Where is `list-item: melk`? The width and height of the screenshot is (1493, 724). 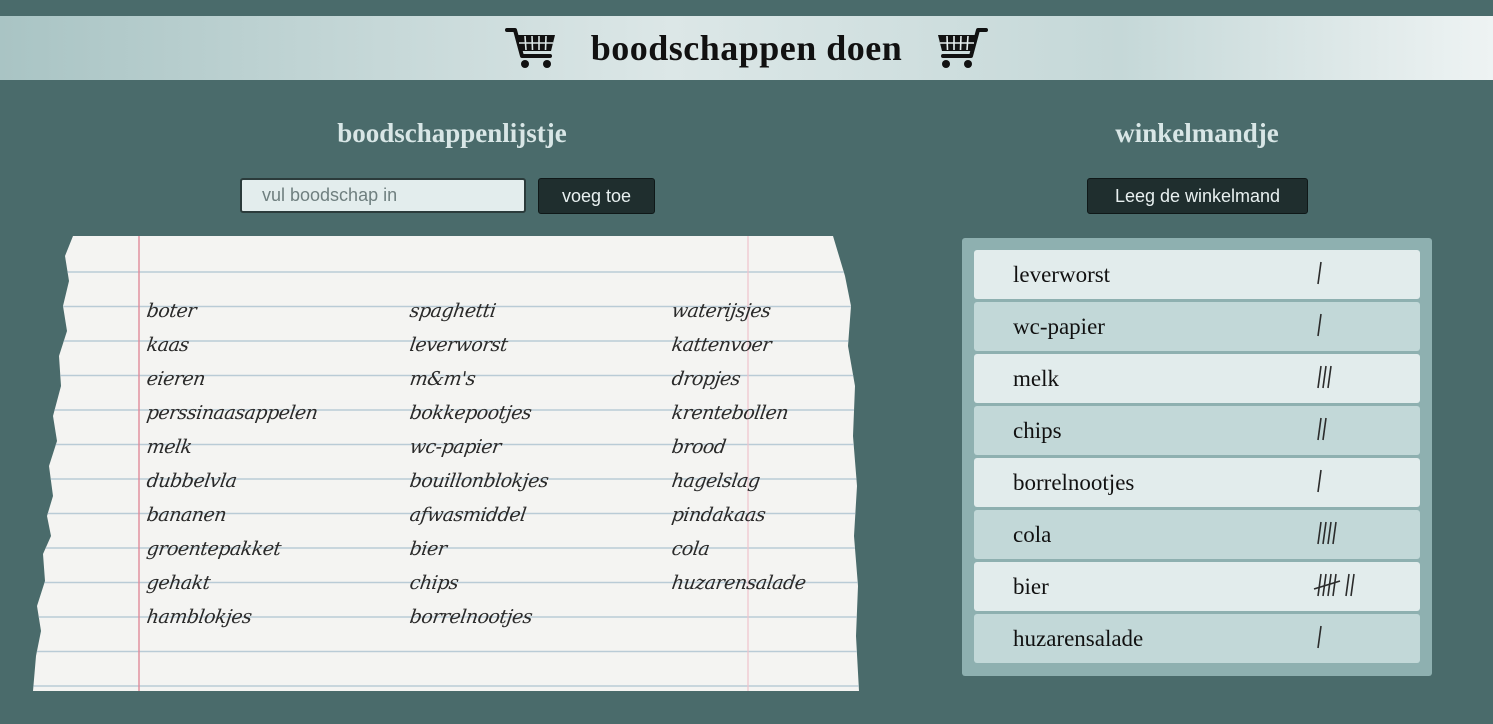
list-item: melk is located at coordinates (272, 453).